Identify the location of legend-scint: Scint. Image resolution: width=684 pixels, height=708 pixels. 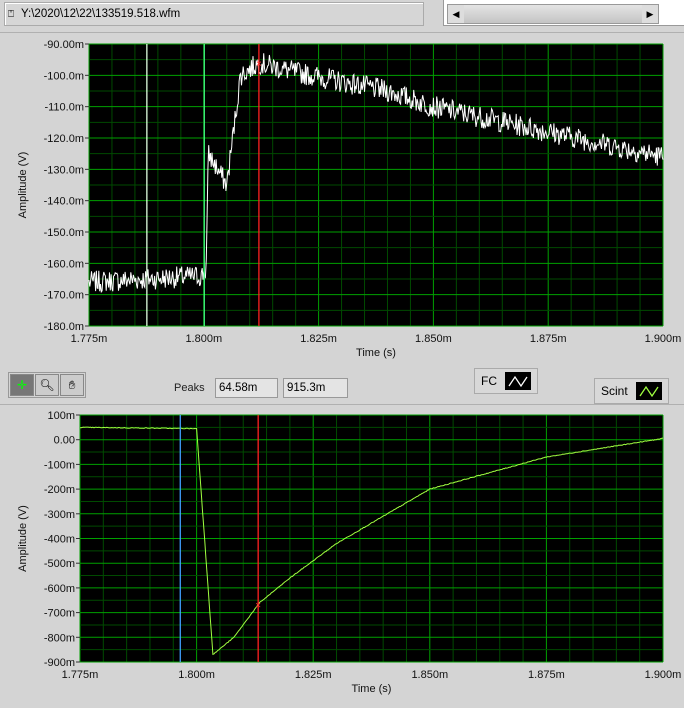
(631, 391).